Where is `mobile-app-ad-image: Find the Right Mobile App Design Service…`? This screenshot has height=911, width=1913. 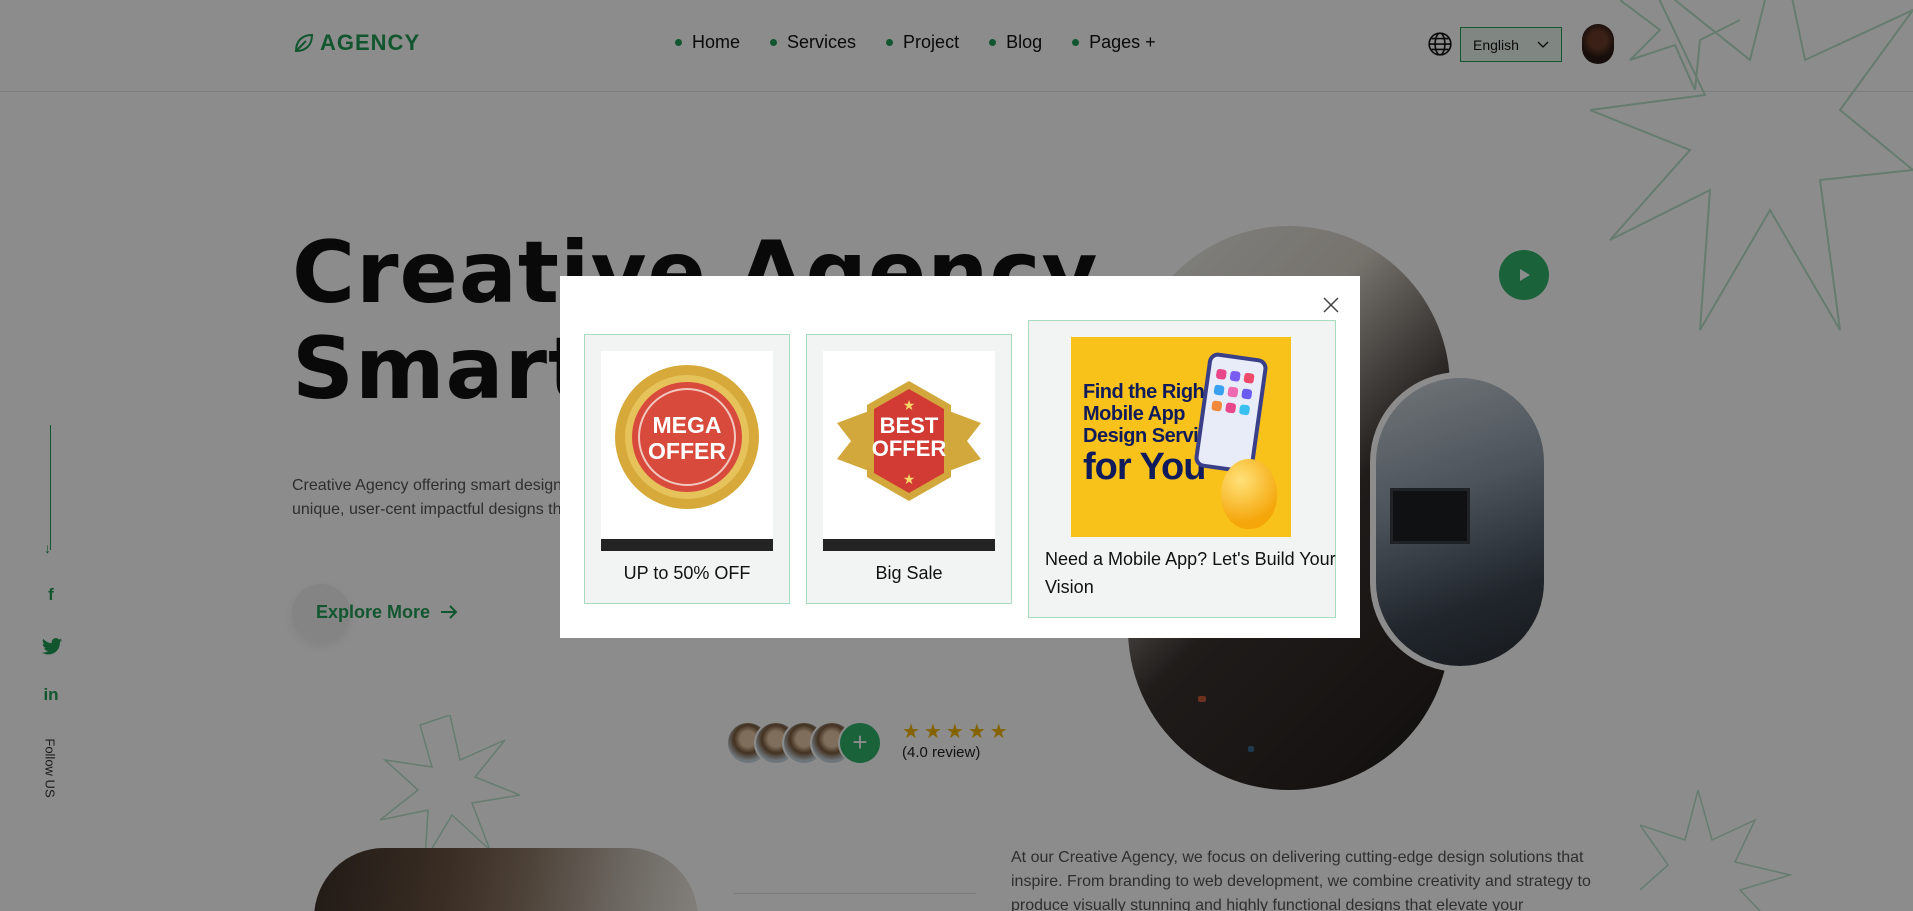
mobile-app-ad-image: Find the Right Mobile App Design Service… is located at coordinates (1181, 437).